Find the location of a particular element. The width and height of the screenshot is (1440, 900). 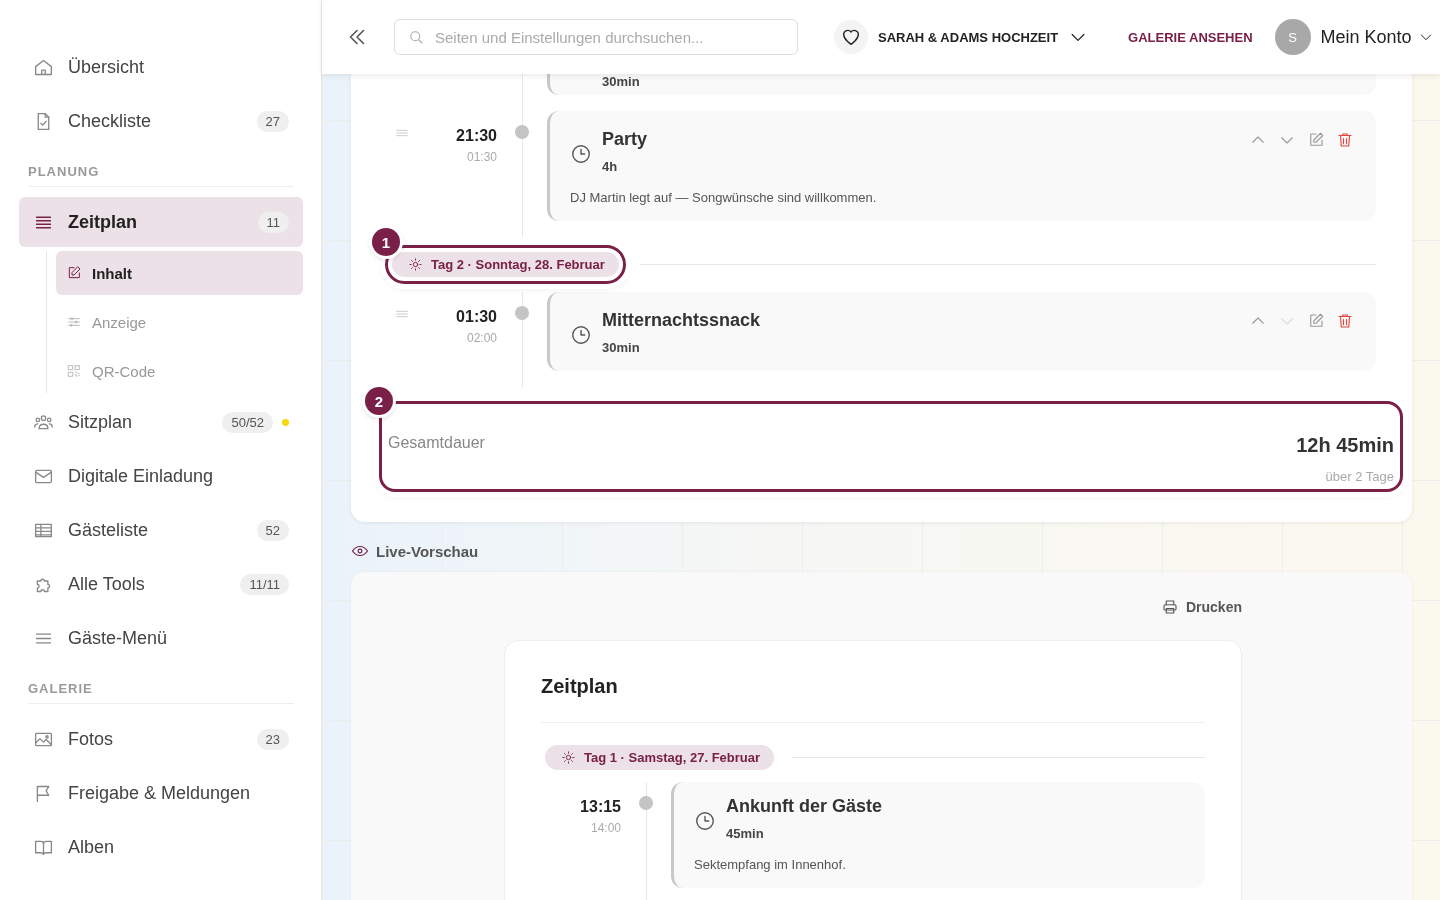

event-title: Mitternachtssnack is located at coordinates (682, 320).